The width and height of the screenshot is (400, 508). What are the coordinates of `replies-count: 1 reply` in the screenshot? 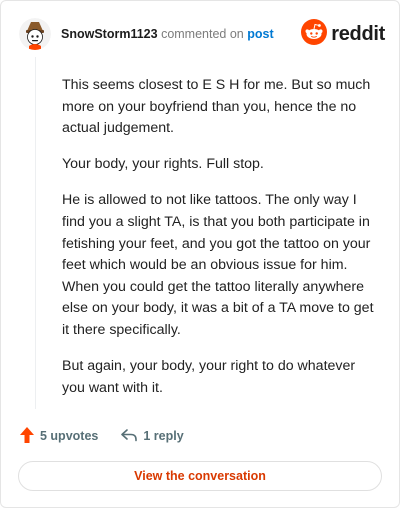 It's located at (163, 436).